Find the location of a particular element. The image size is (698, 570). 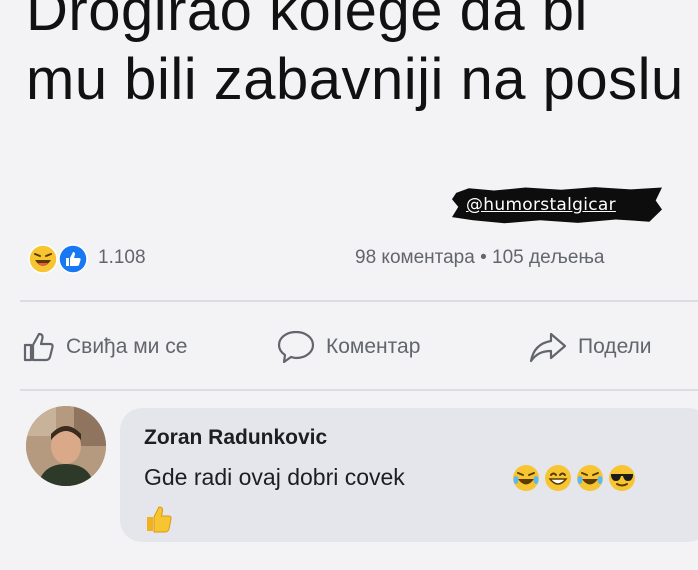

post-actions-bar: Свиђа ми се Коментар Подели is located at coordinates (349, 347).